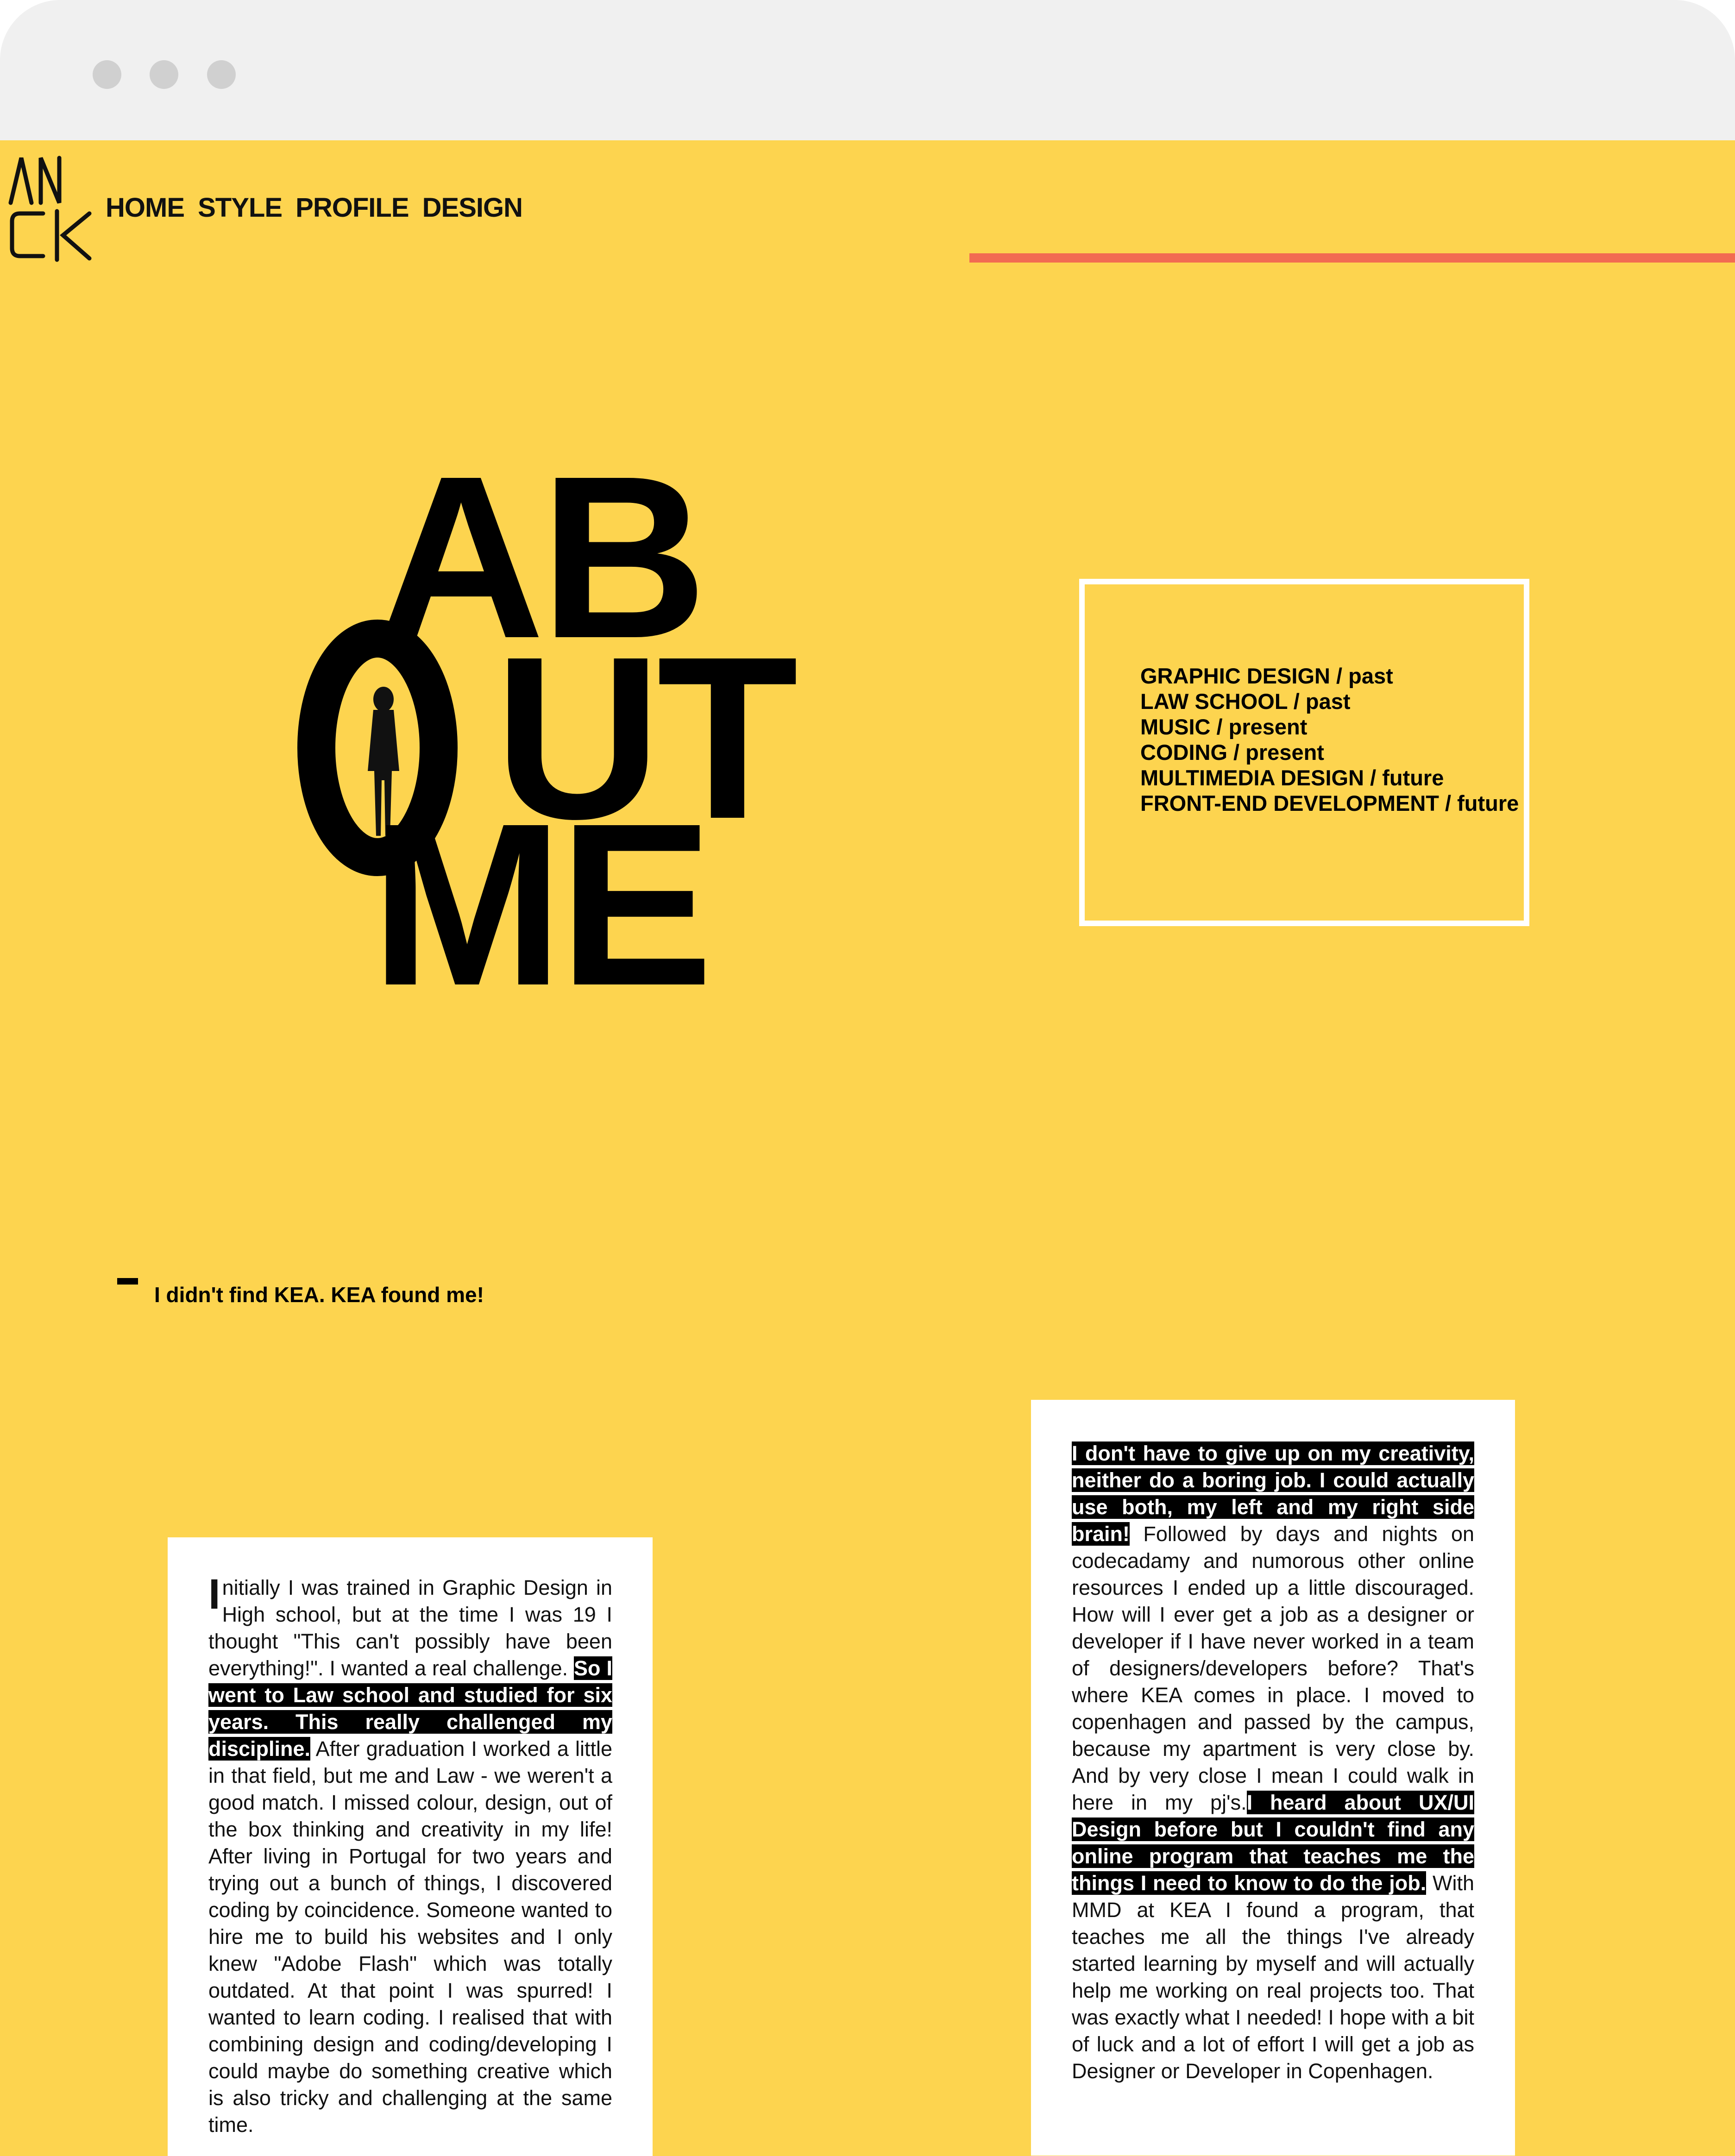 The width and height of the screenshot is (1735, 2156). What do you see at coordinates (1224, 726) in the screenshot?
I see `skill-item: MUSIC / present` at bounding box center [1224, 726].